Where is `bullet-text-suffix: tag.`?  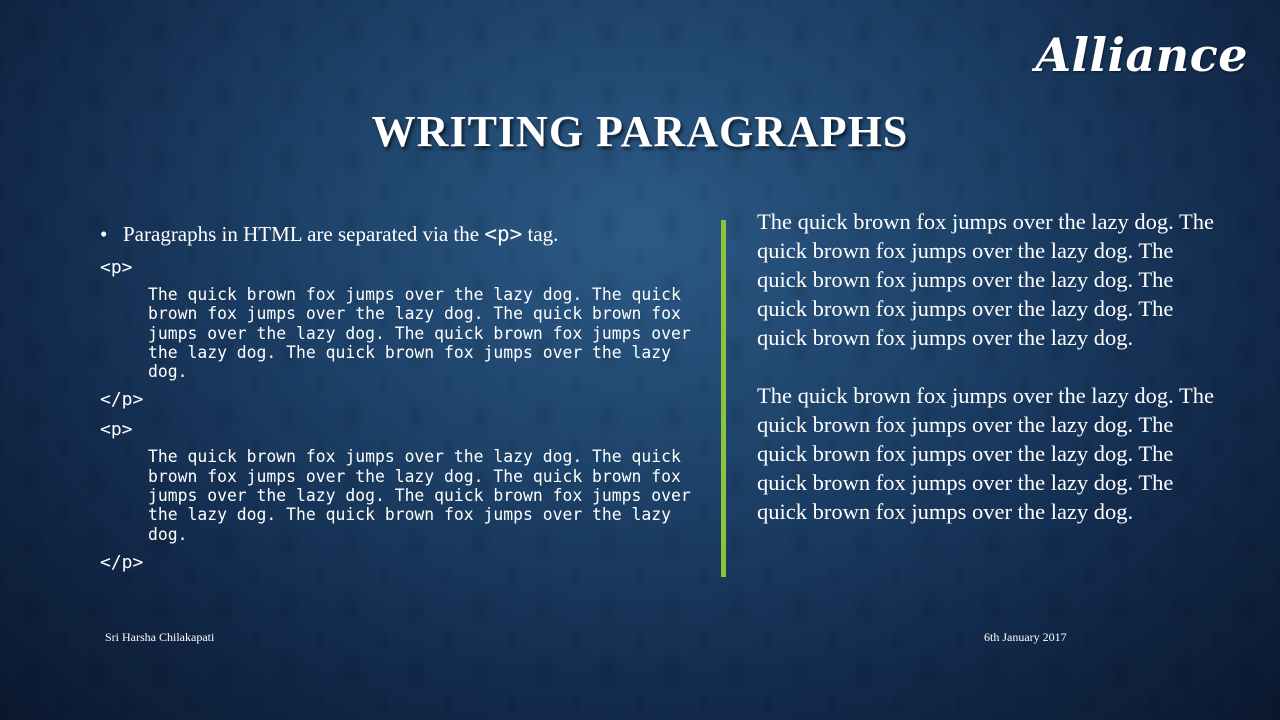
bullet-text-suffix: tag. is located at coordinates (540, 234).